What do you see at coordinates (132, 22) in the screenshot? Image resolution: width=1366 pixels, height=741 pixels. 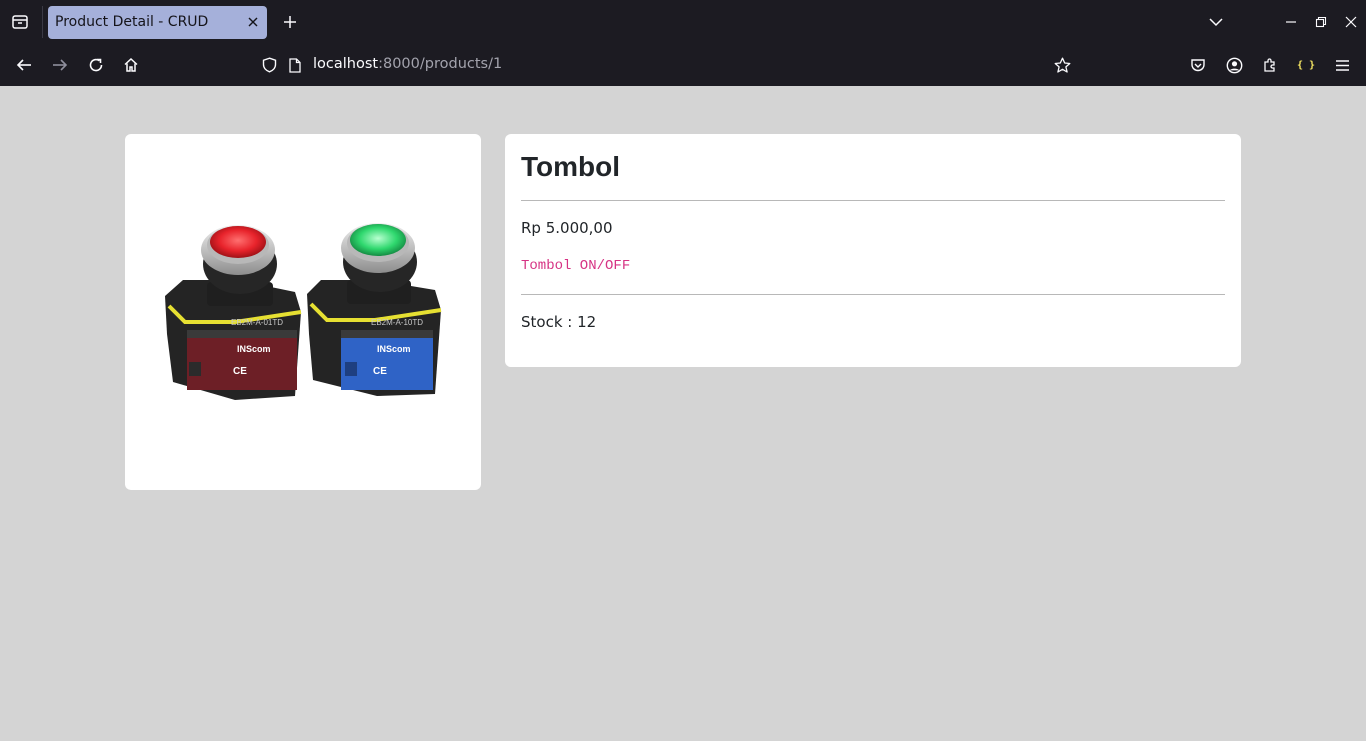 I see `tab-title: Product Detail - CRUD` at bounding box center [132, 22].